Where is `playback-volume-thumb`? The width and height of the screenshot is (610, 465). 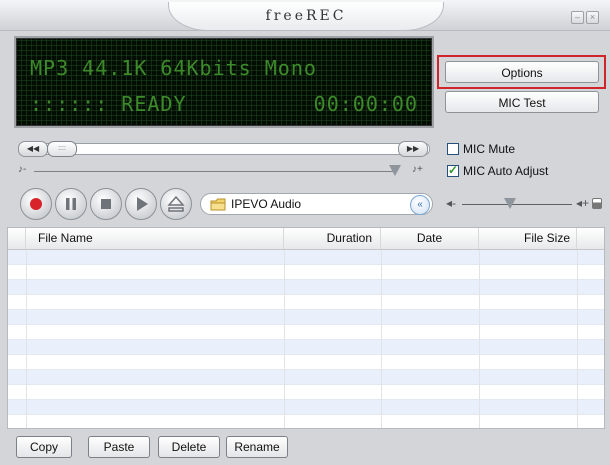 playback-volume-thumb is located at coordinates (395, 170).